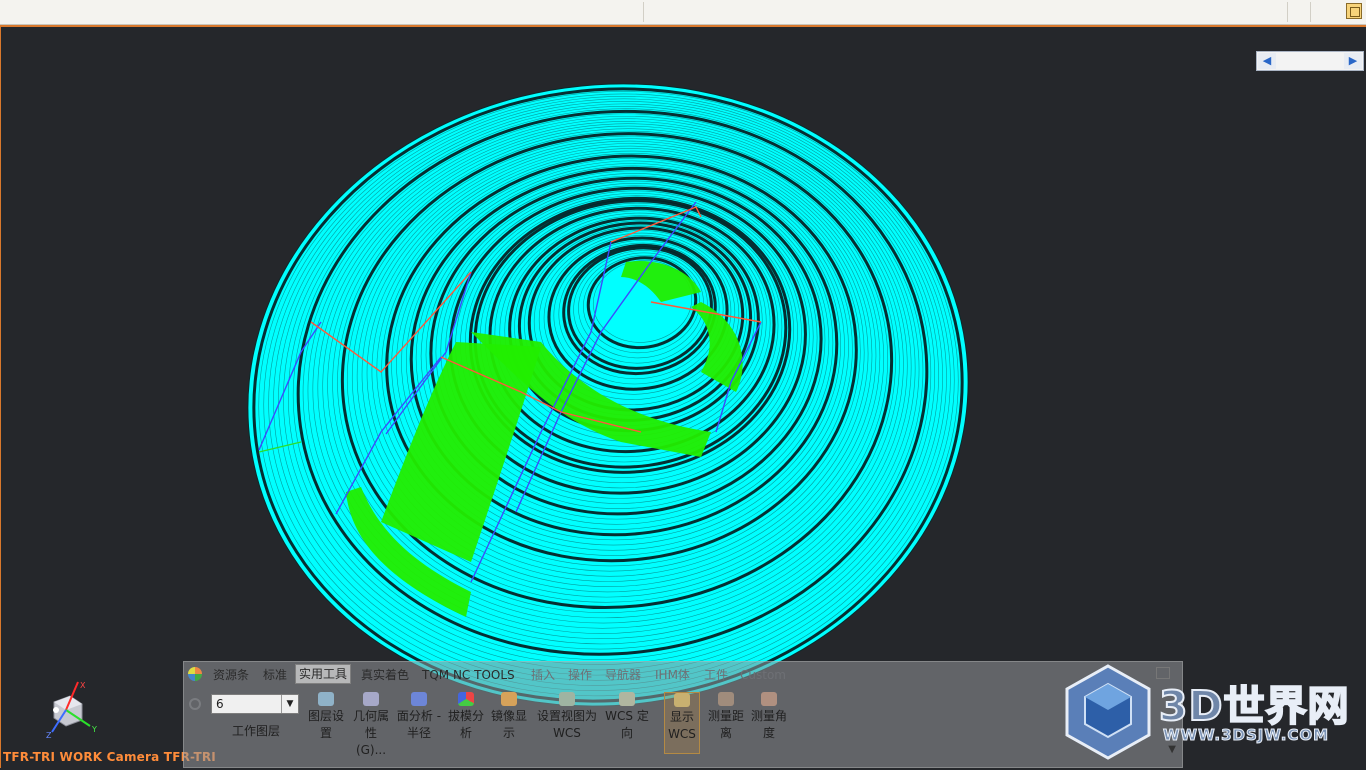  Describe the element at coordinates (289, 704) in the screenshot. I see `chevron-down-icon: ▼` at that location.